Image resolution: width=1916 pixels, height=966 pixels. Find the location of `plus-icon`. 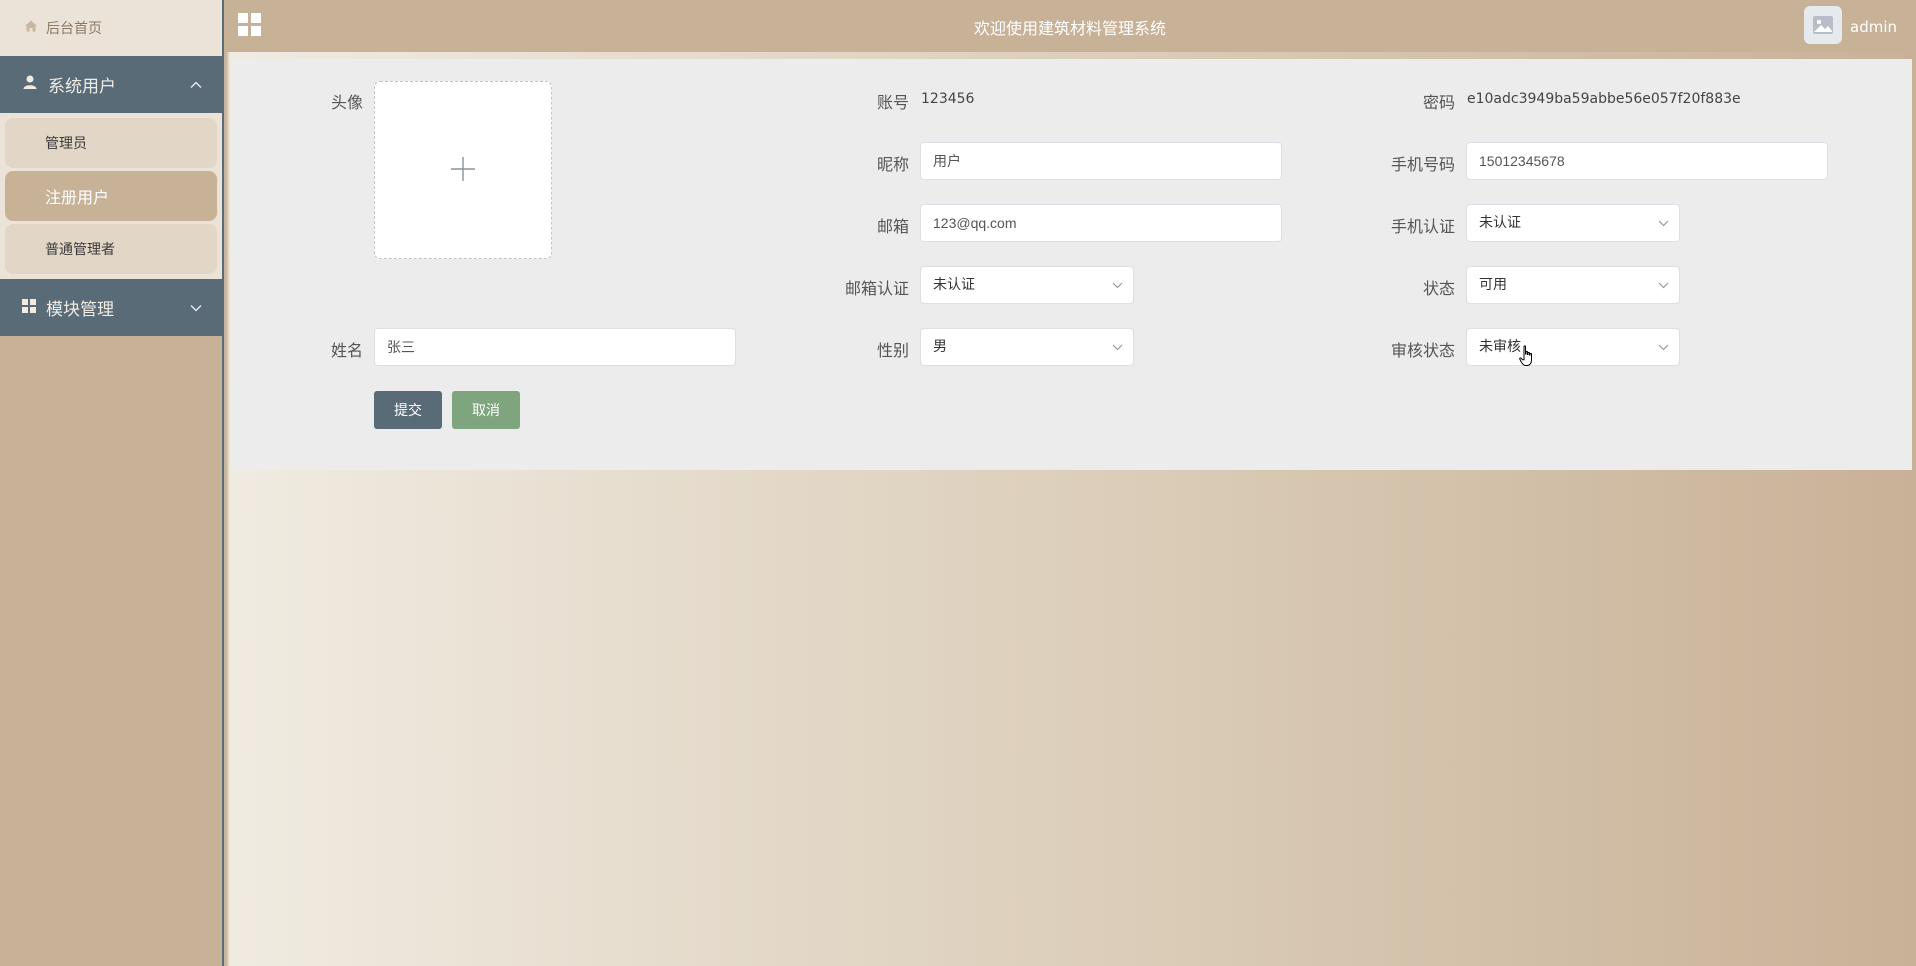

plus-icon is located at coordinates (463, 170).